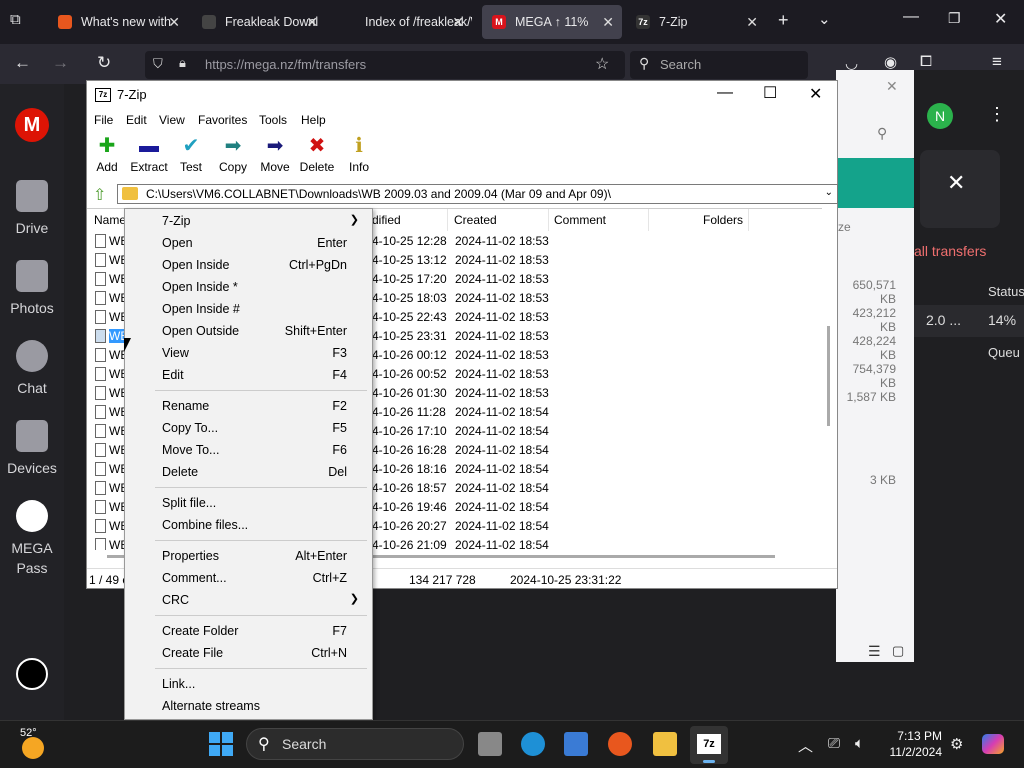  I want to click on context-item-7-zip: 7-Zip ❯, so click(248, 221).